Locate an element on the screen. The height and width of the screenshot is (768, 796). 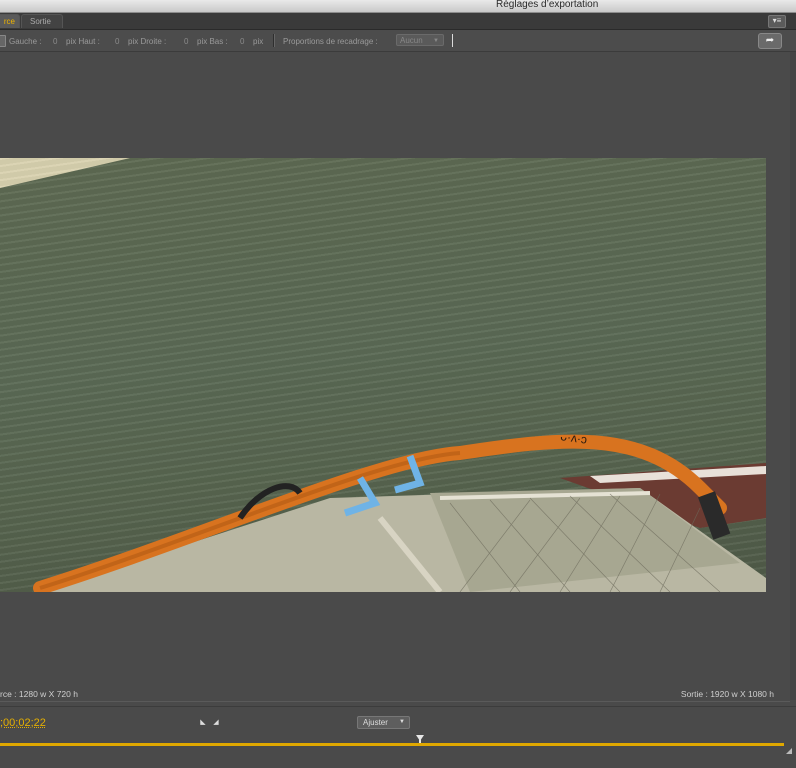
playhead-stem is located at coordinates (420, 740).